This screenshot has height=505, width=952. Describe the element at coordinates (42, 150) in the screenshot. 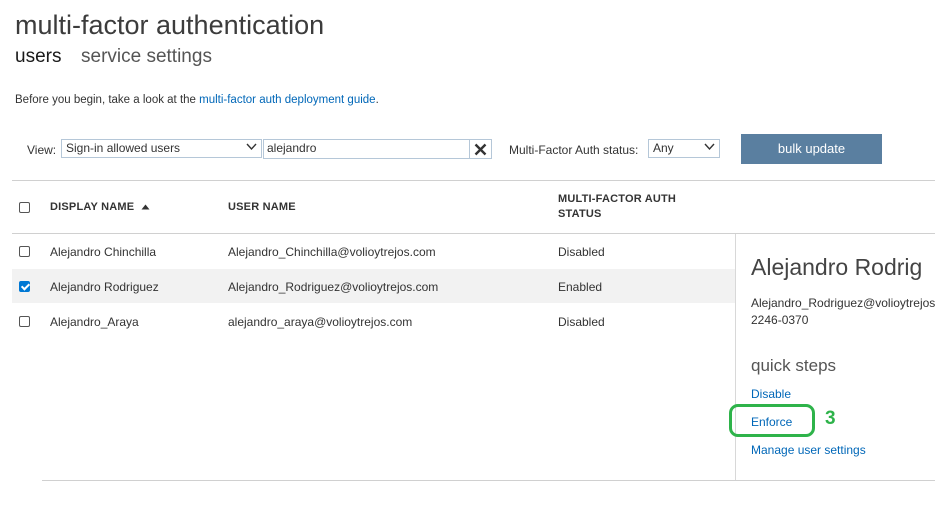

I see `view-label: View:` at that location.